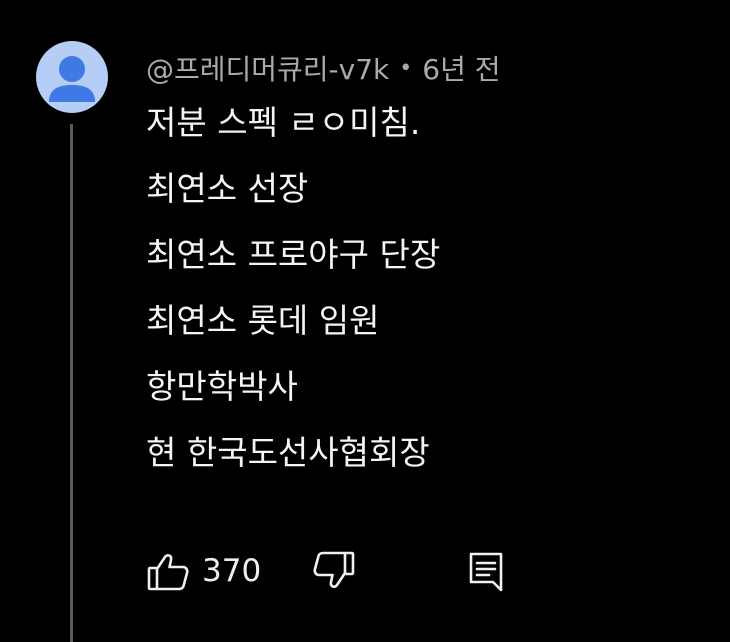  I want to click on thread-line, so click(71, 383).